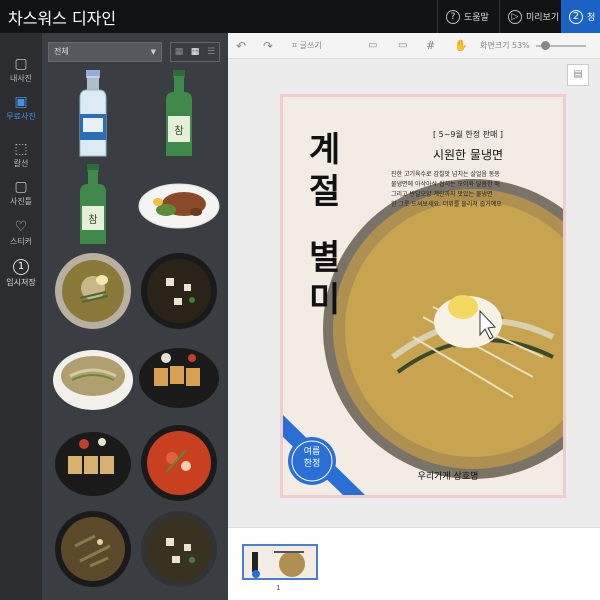  What do you see at coordinates (21, 201) in the screenshot?
I see `nav-label: 사진틀` at bounding box center [21, 201].